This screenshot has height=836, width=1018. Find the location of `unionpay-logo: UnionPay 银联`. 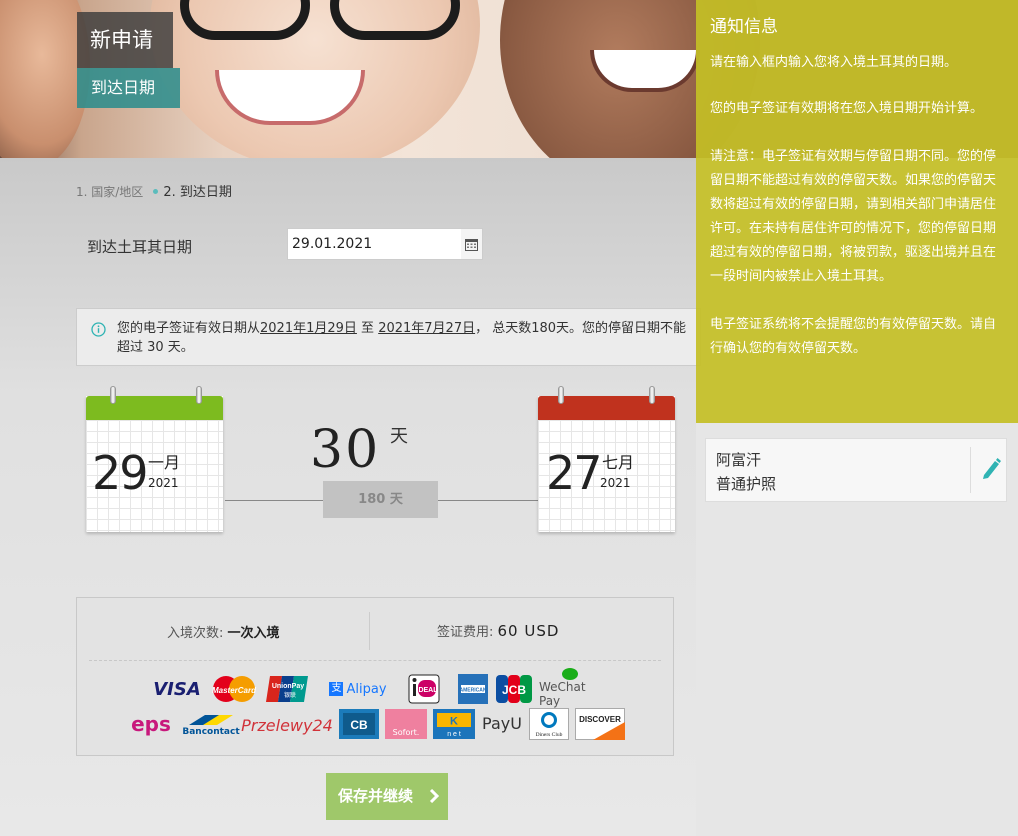

unionpay-logo: UnionPay 银联 is located at coordinates (288, 689).